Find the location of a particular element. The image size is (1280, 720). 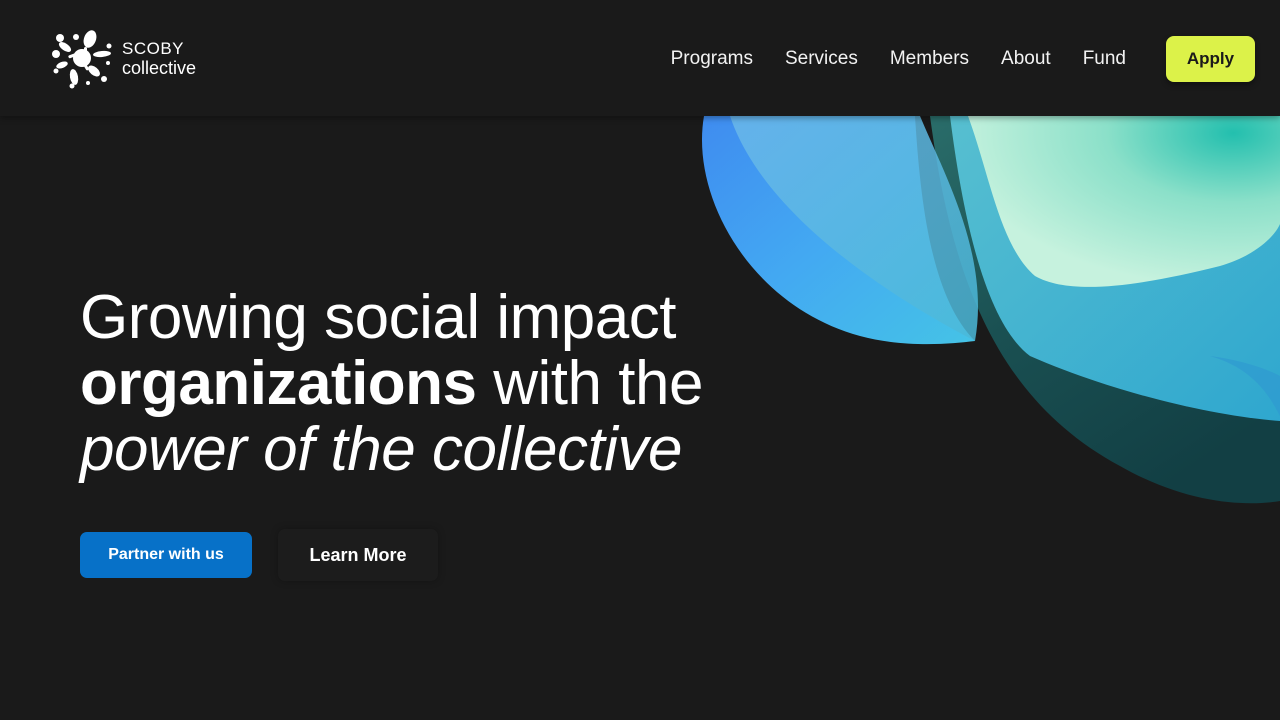

learn-more-button: Learn More is located at coordinates (358, 555).